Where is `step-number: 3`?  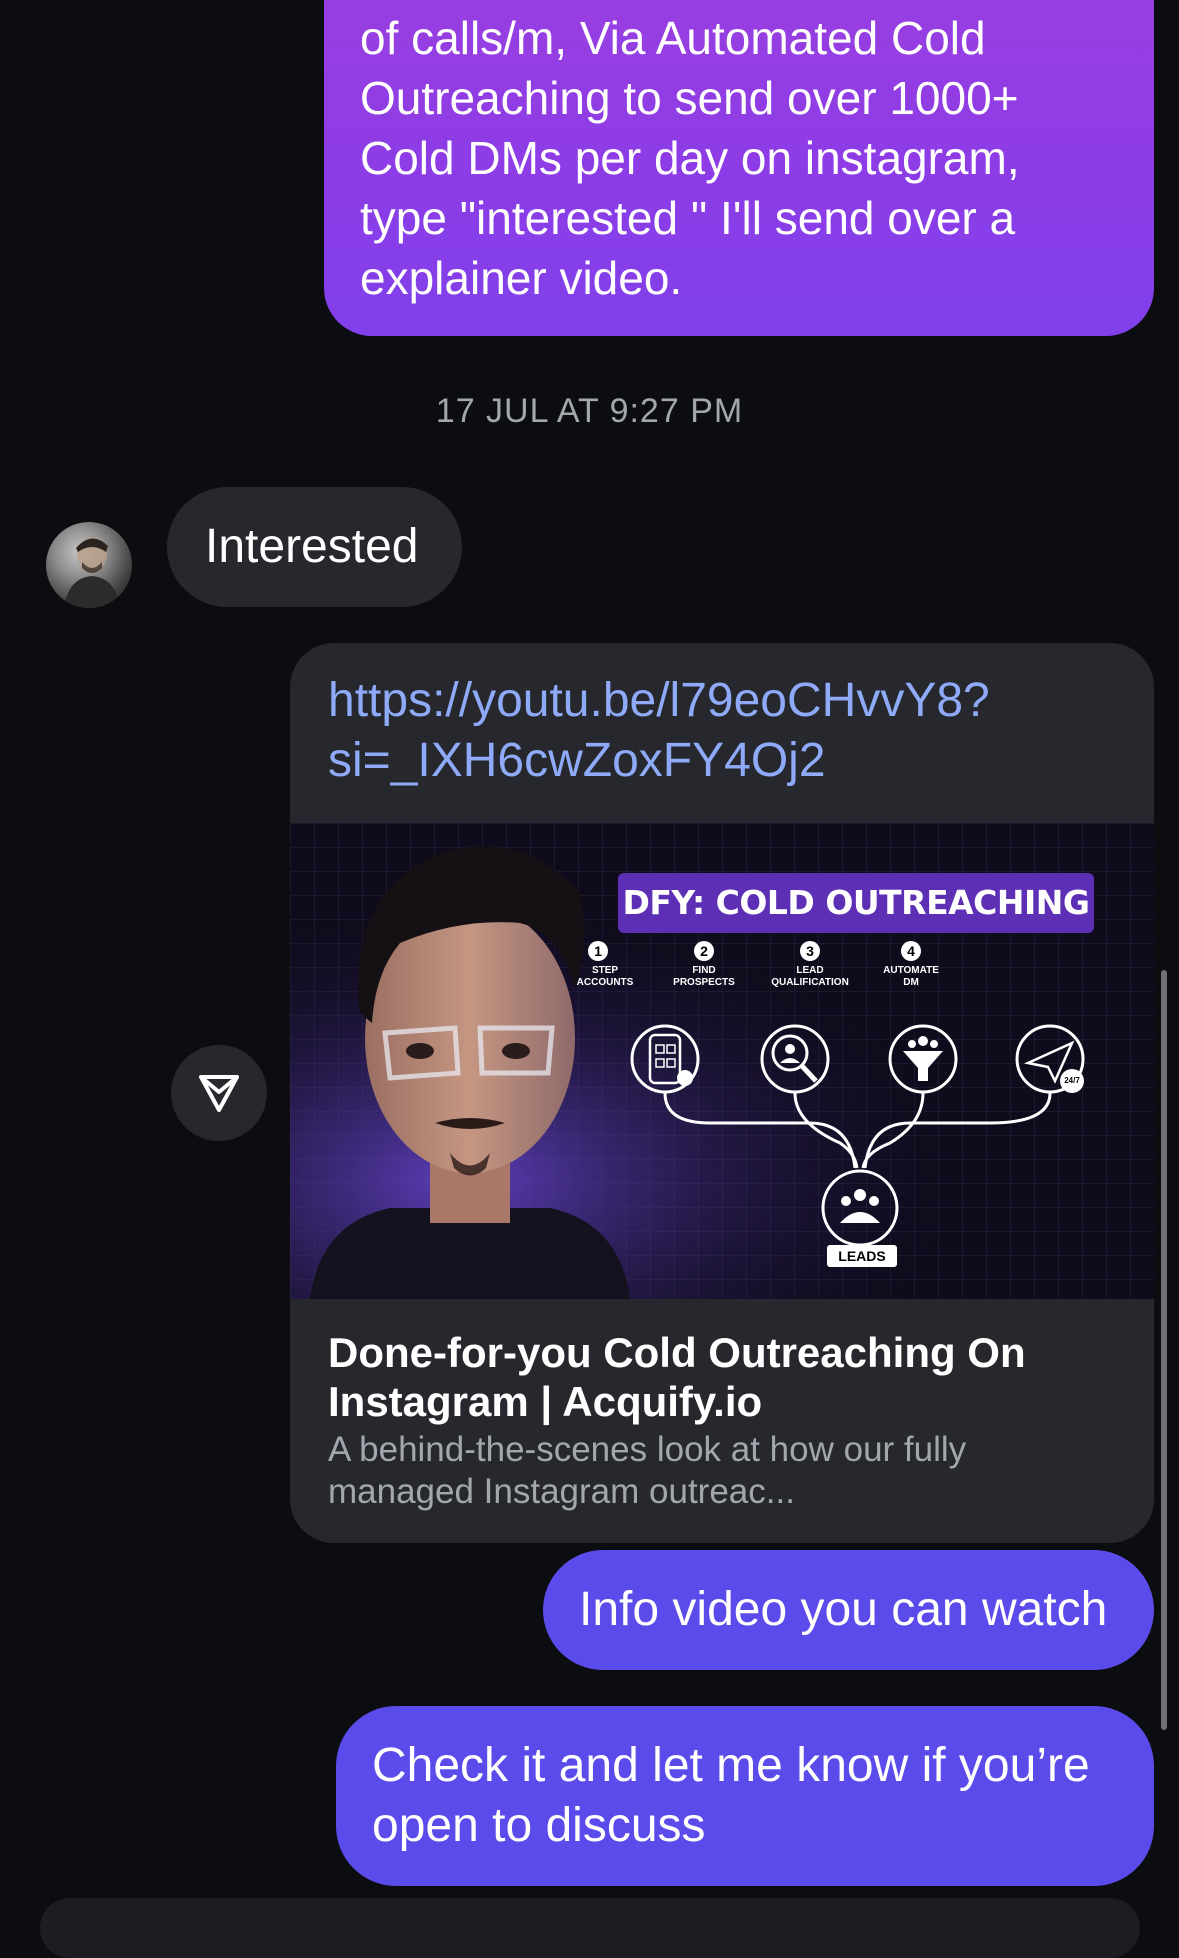
step-number: 3 is located at coordinates (810, 951).